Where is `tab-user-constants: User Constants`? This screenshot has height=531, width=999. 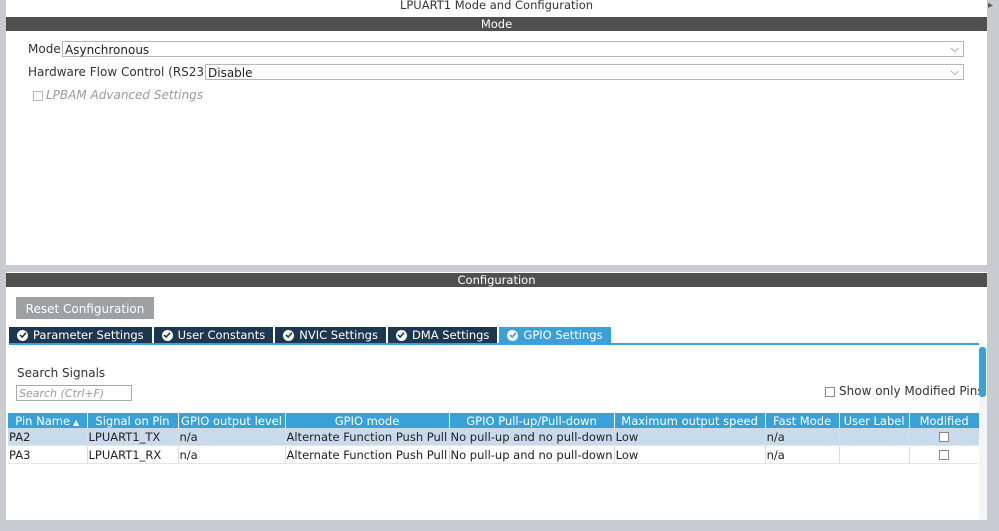 tab-user-constants: User Constants is located at coordinates (213, 335).